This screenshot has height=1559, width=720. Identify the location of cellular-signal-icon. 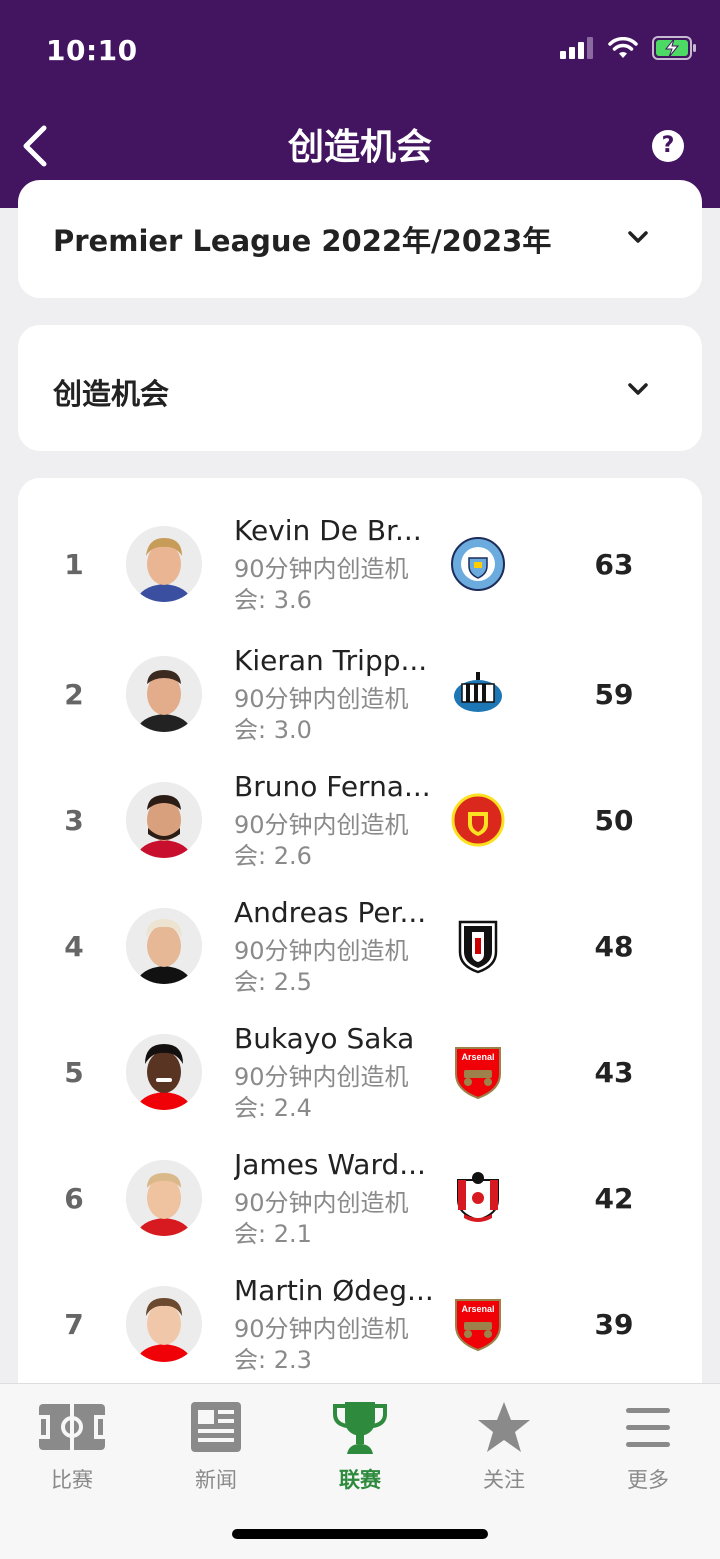
(576, 48).